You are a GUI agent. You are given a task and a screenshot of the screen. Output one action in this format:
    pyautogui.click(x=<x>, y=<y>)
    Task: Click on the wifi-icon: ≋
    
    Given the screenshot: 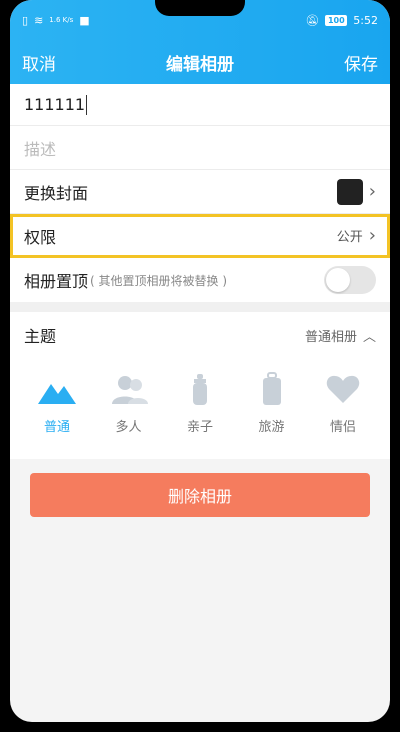 What is the action you would take?
    pyautogui.click(x=39, y=20)
    